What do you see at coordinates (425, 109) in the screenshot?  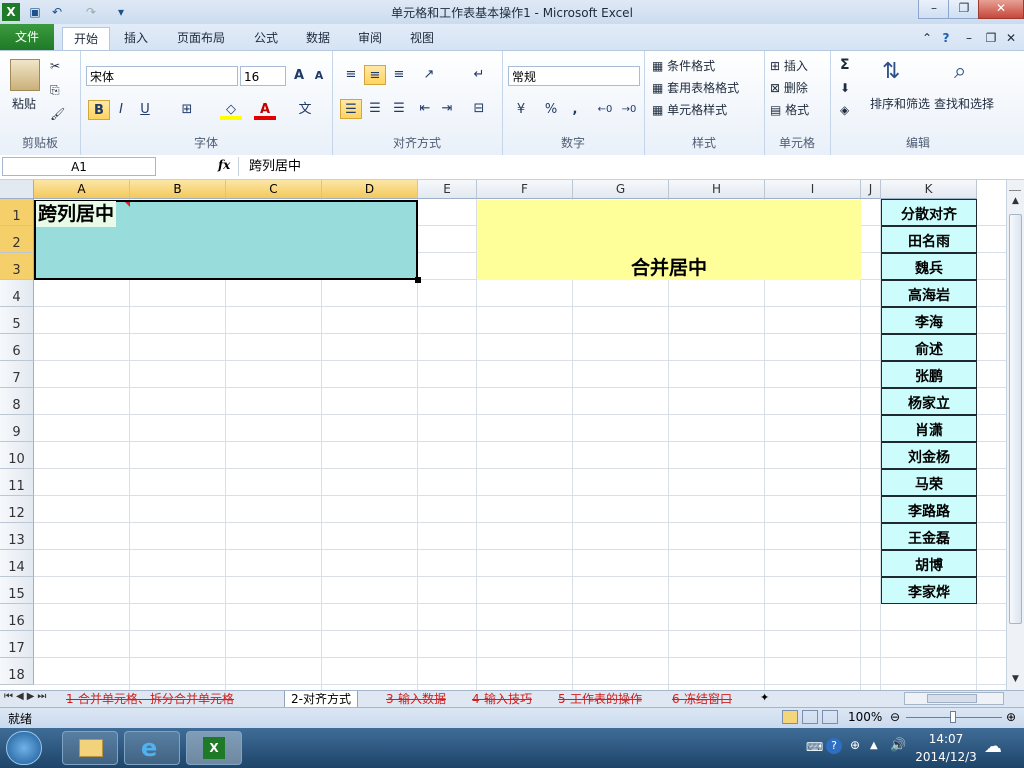 I see `decrease-indent-icon: ⇤` at bounding box center [425, 109].